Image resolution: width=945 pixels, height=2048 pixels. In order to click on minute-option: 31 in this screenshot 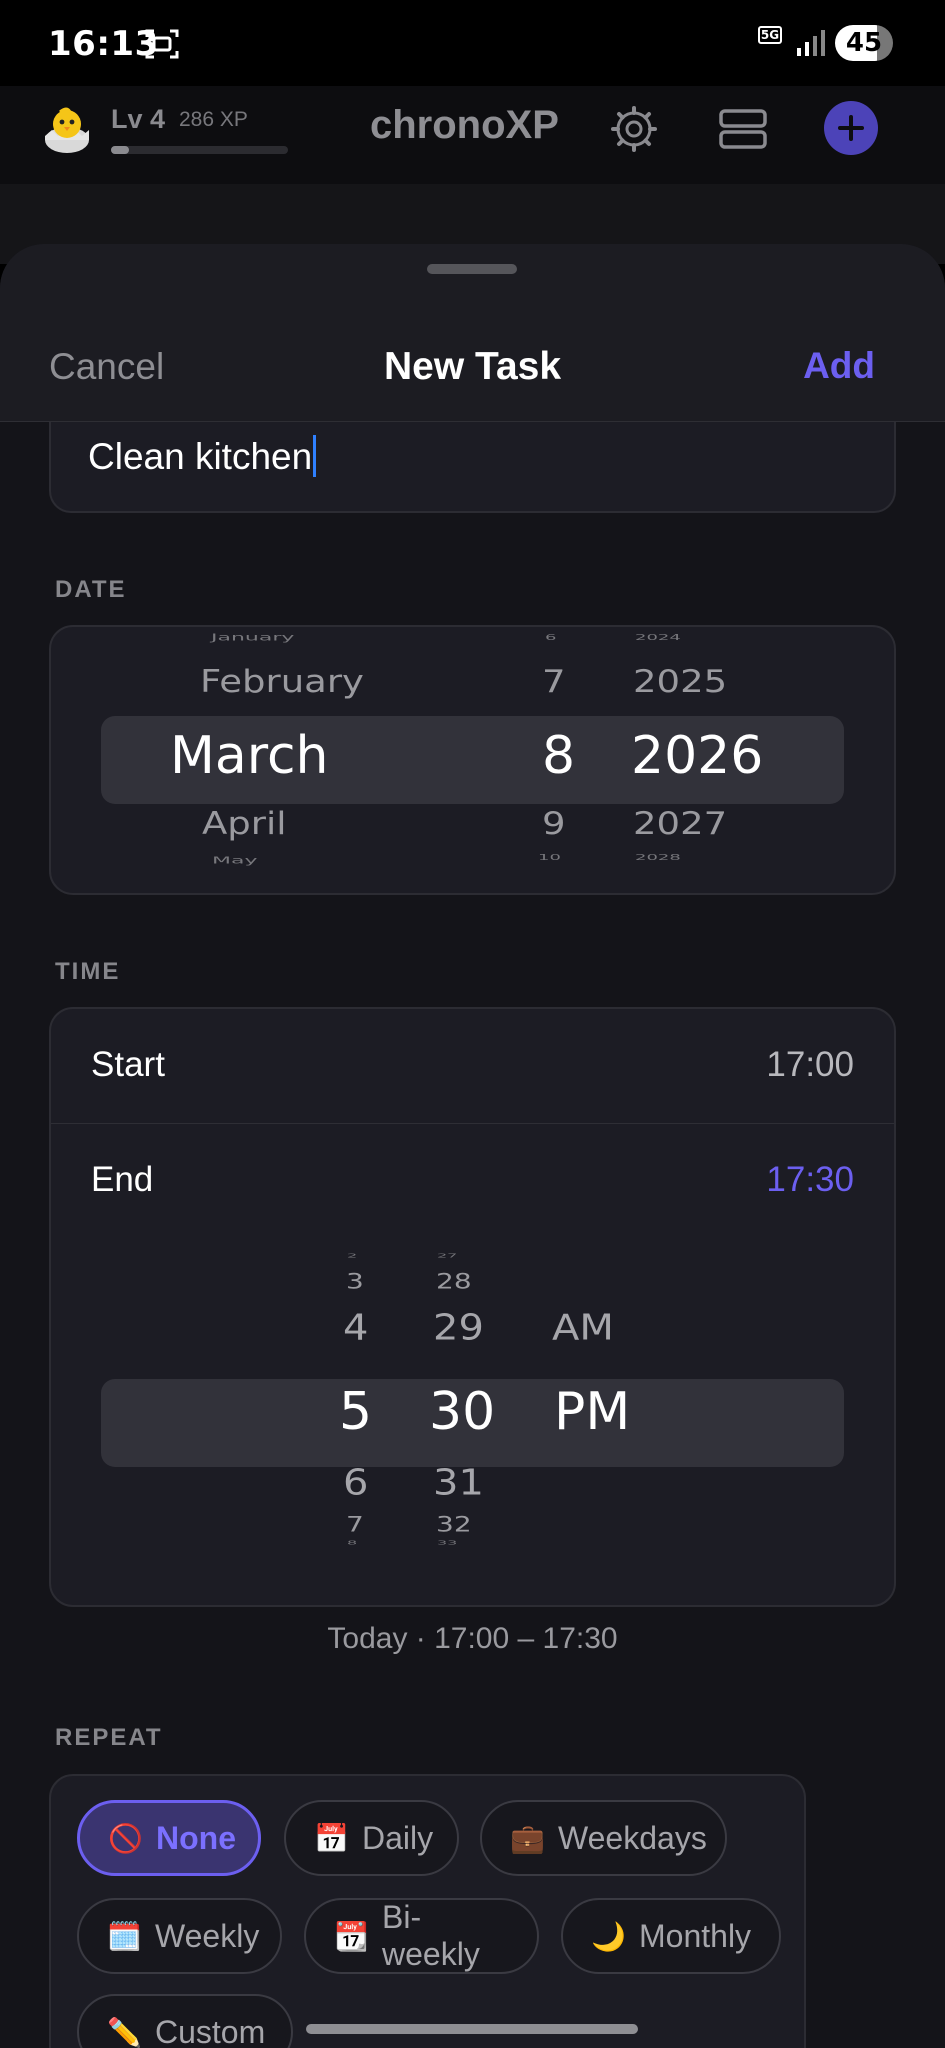, I will do `click(458, 1482)`.